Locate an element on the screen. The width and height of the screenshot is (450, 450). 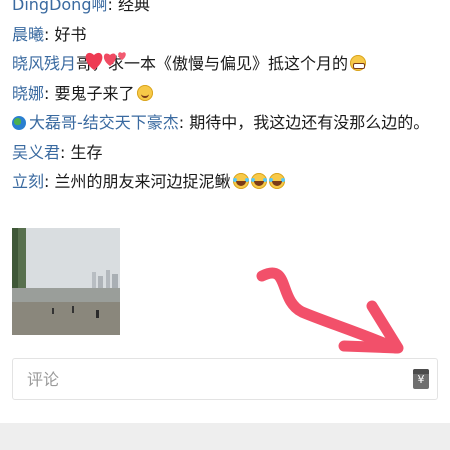
commenter-name: DingDong啊 is located at coordinates (59, 7).